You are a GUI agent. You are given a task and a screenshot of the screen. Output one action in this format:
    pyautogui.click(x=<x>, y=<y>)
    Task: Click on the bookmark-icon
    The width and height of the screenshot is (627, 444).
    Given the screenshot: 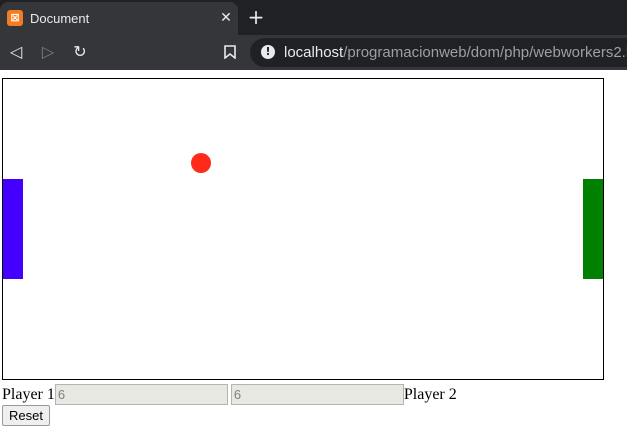 What is the action you would take?
    pyautogui.click(x=230, y=52)
    